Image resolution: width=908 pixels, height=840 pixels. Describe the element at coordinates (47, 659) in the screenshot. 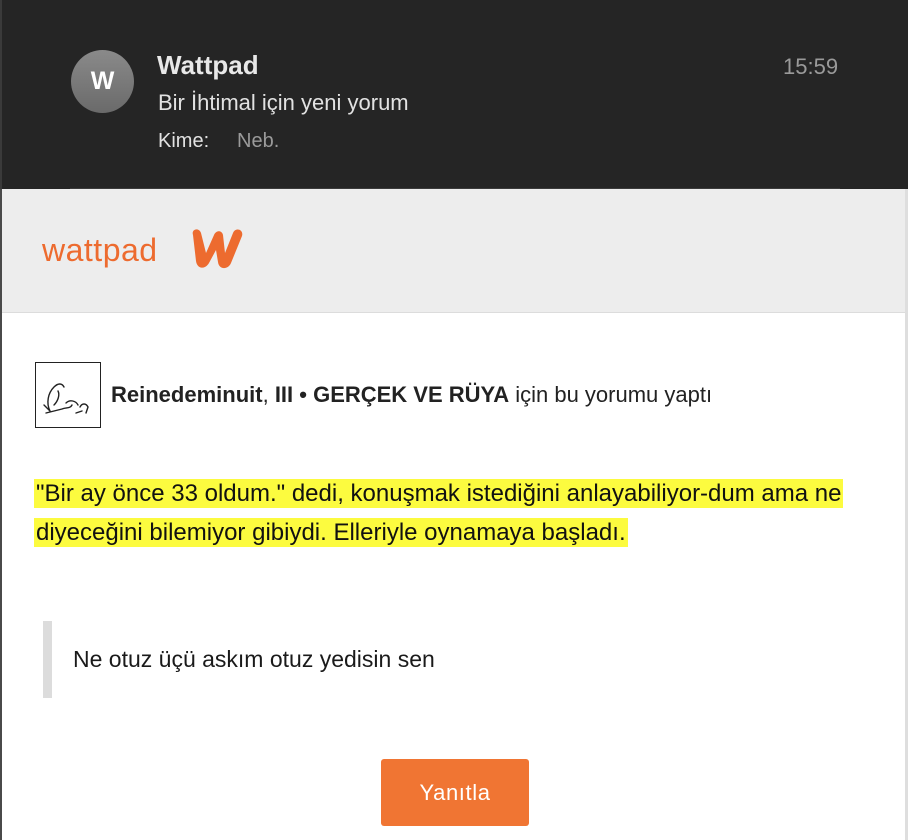

I see `comment-quote-rule` at that location.